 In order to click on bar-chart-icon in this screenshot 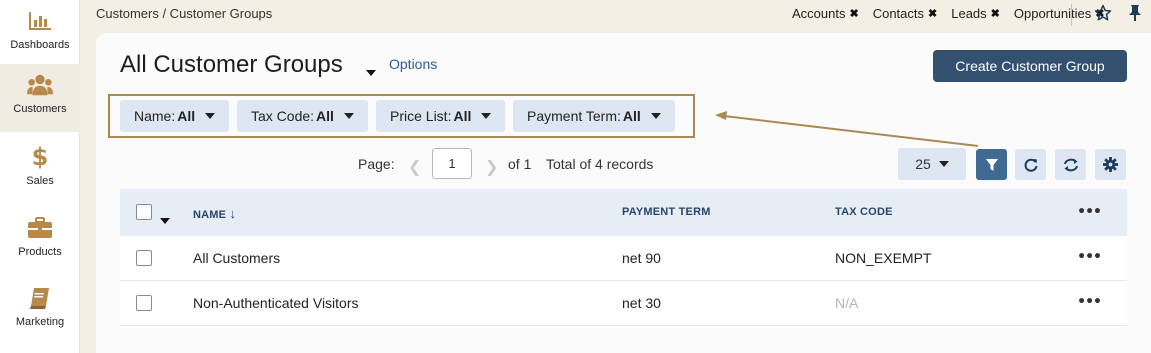, I will do `click(40, 21)`.